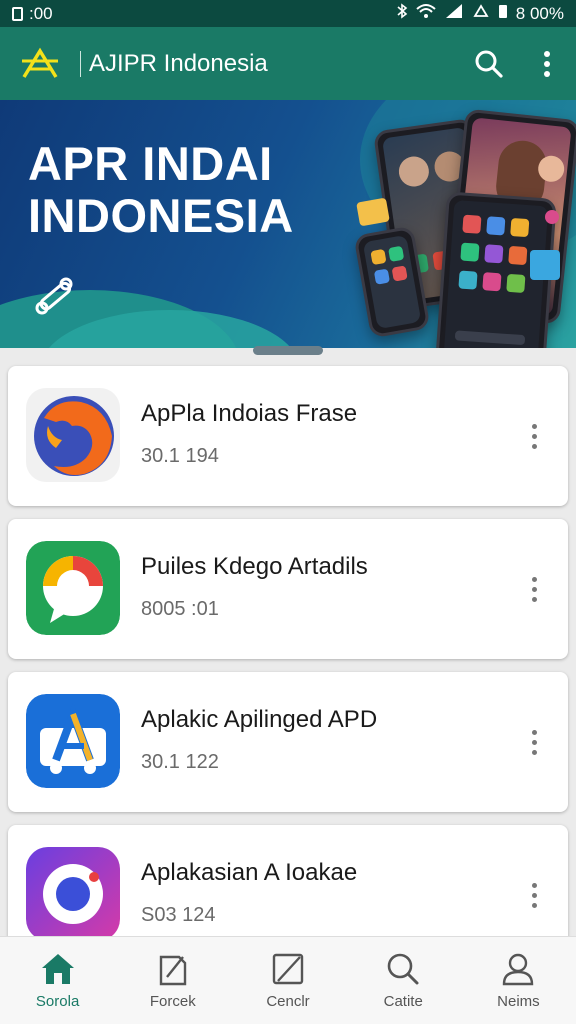 The width and height of the screenshot is (576, 1024). I want to click on status-time: :00, so click(41, 13).